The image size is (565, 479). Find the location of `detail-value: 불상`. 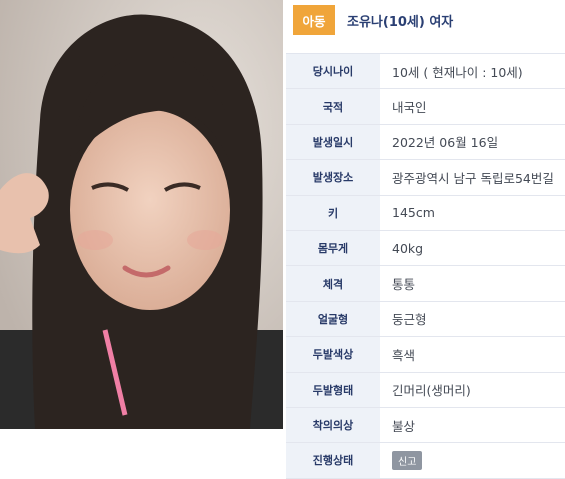

detail-value: 불상 is located at coordinates (404, 426).